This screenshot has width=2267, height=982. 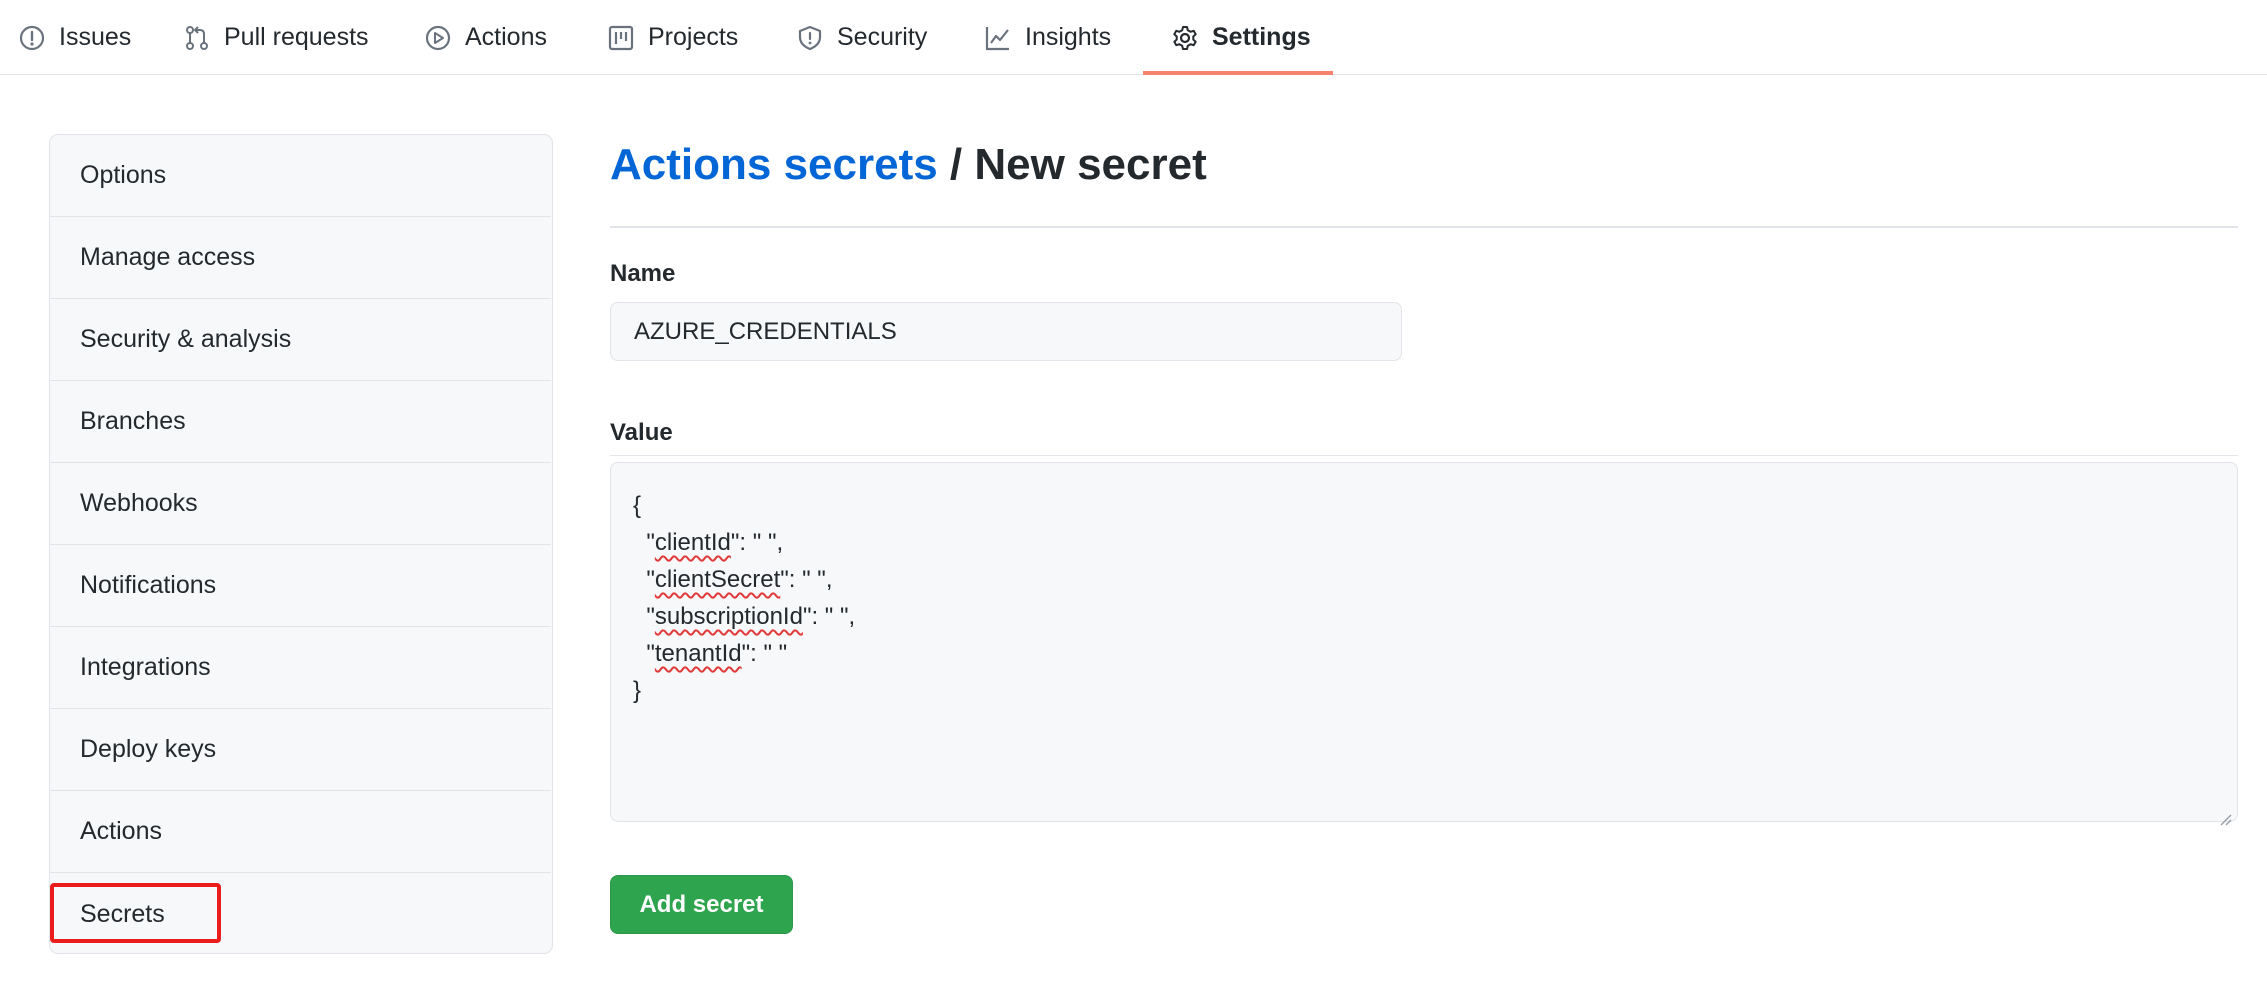 What do you see at coordinates (701, 904) in the screenshot?
I see `add-secret-button: Add secret` at bounding box center [701, 904].